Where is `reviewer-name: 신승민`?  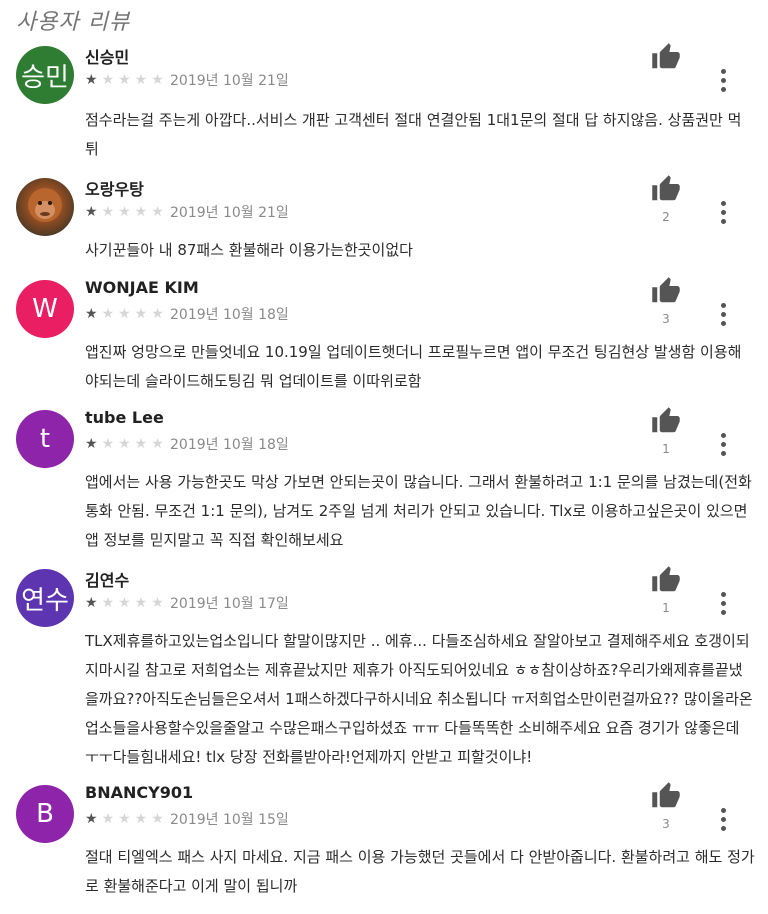
reviewer-name: 신승민 is located at coordinates (107, 57).